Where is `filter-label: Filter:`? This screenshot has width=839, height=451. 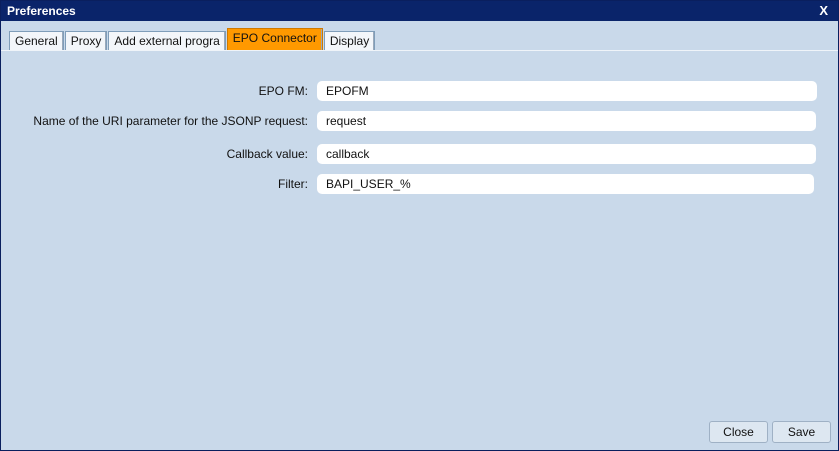
filter-label: Filter: is located at coordinates (293, 184).